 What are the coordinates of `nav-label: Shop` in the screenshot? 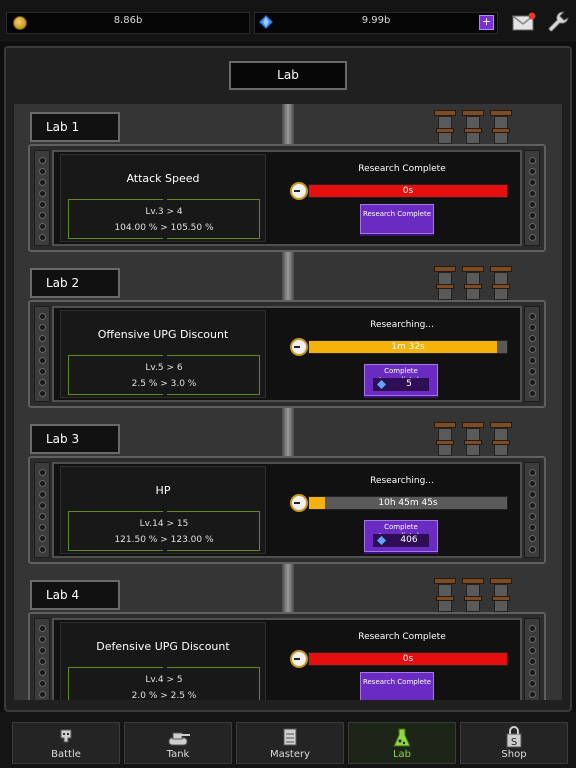 It's located at (514, 754).